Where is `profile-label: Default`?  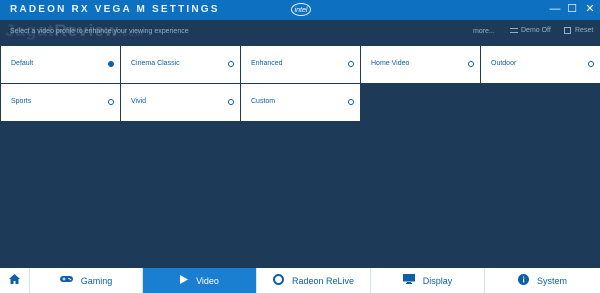 profile-label: Default is located at coordinates (22, 63).